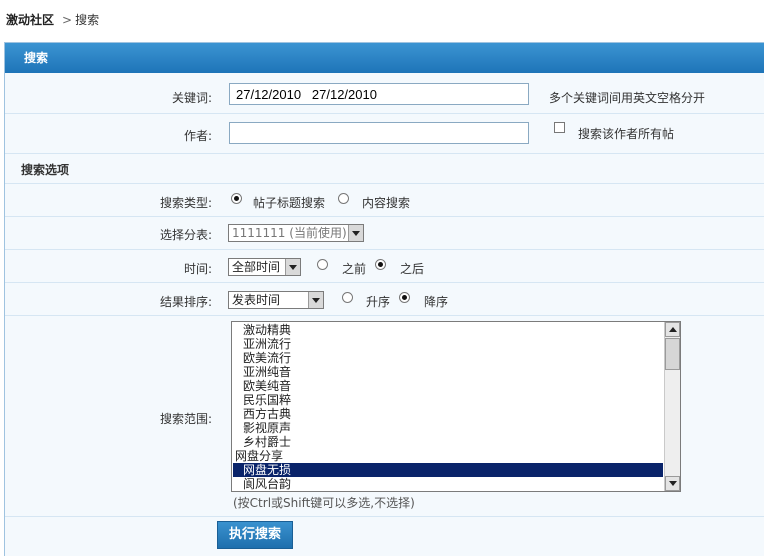 The image size is (764, 560). What do you see at coordinates (185, 203) in the screenshot?
I see `search-type-label: 搜索类型:` at bounding box center [185, 203].